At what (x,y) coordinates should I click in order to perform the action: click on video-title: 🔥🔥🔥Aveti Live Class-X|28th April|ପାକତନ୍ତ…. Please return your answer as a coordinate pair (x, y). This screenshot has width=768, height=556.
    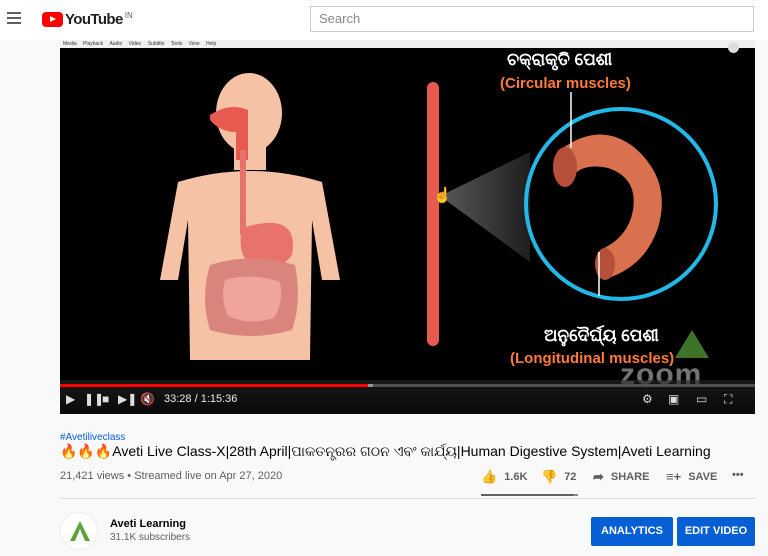
    Looking at the image, I should click on (385, 451).